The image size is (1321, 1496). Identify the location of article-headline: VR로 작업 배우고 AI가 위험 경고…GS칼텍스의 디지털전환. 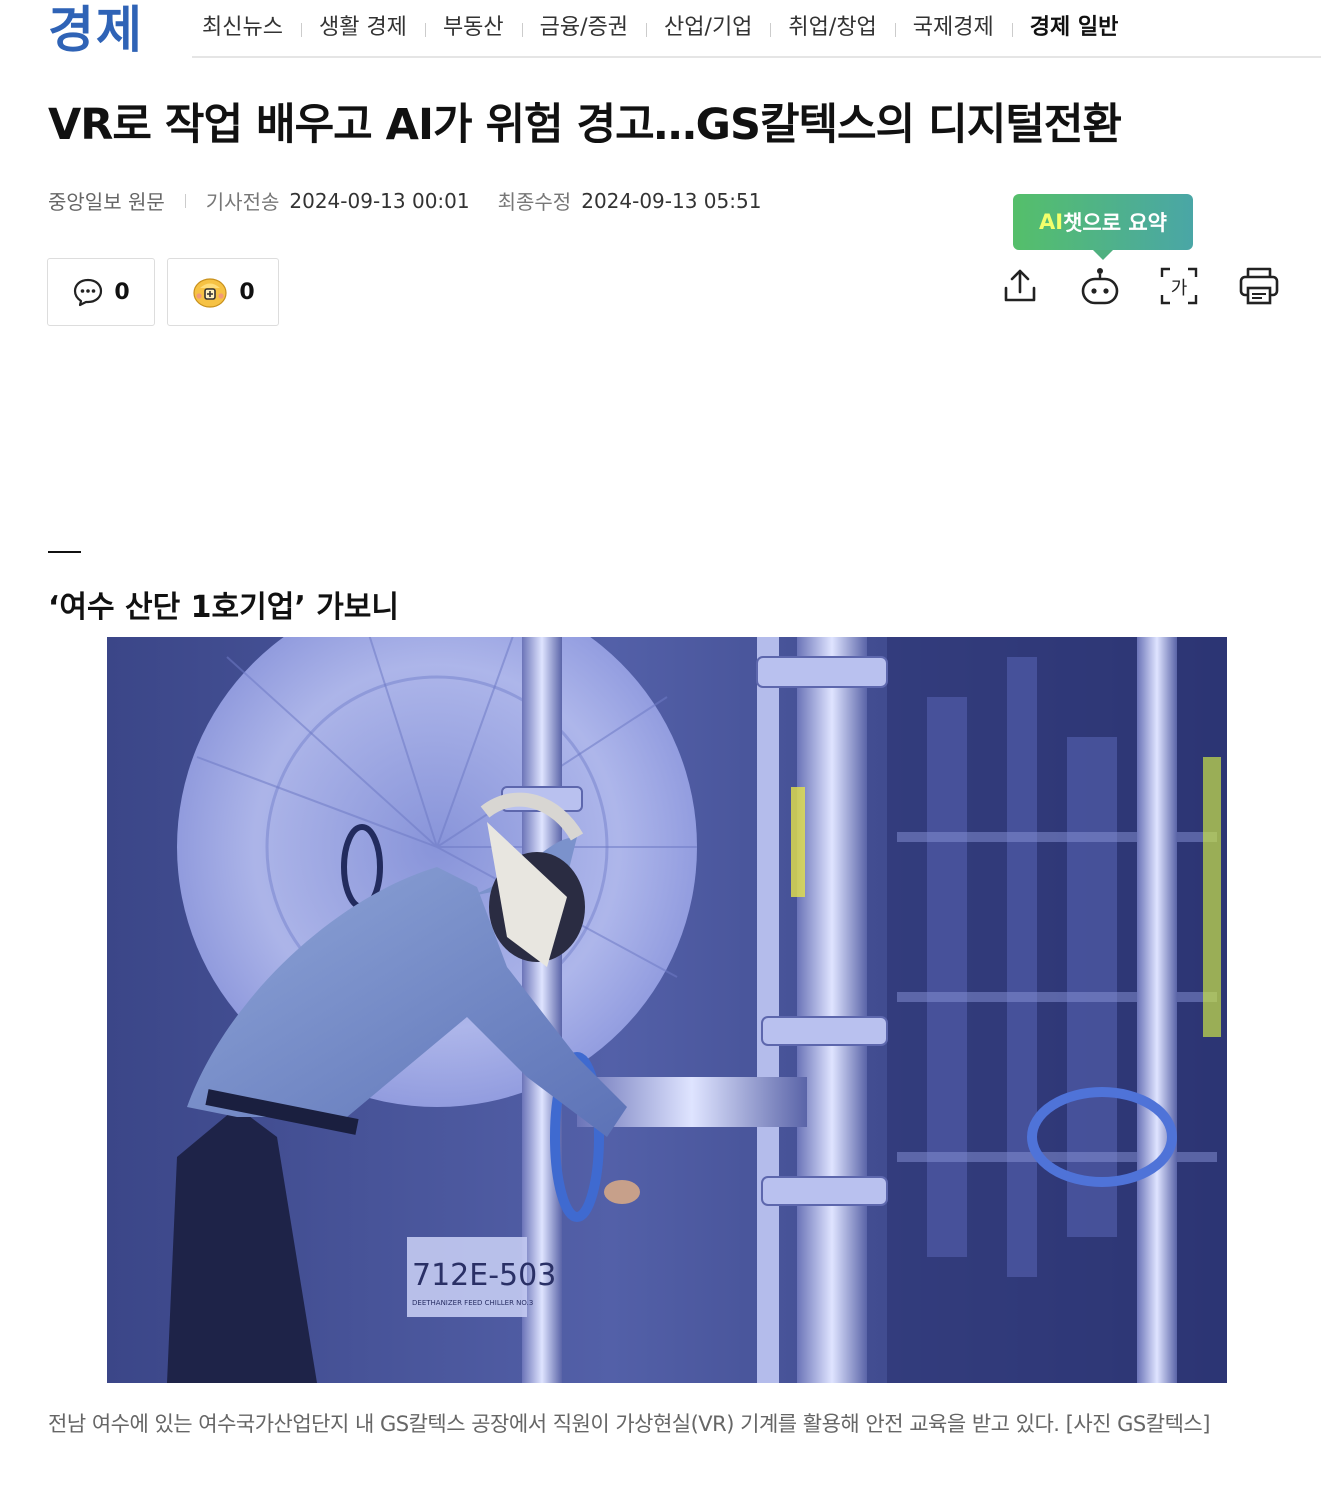
(585, 125).